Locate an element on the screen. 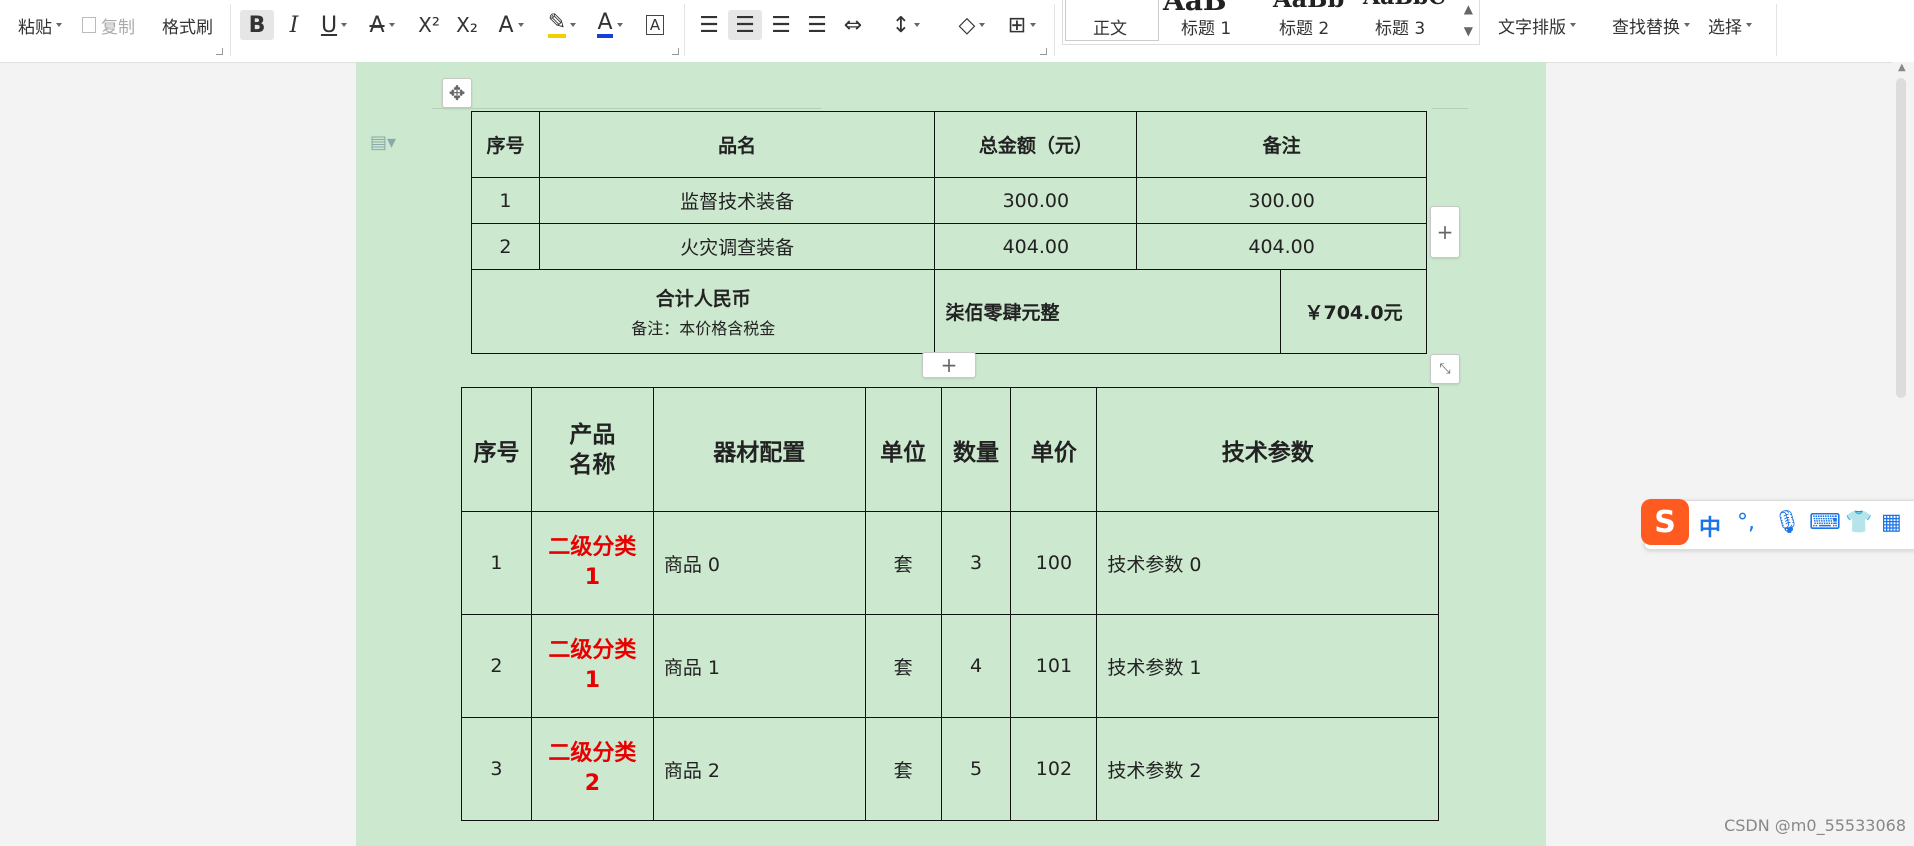 The height and width of the screenshot is (846, 1914). header-unit-price: 单价 is located at coordinates (1054, 449).